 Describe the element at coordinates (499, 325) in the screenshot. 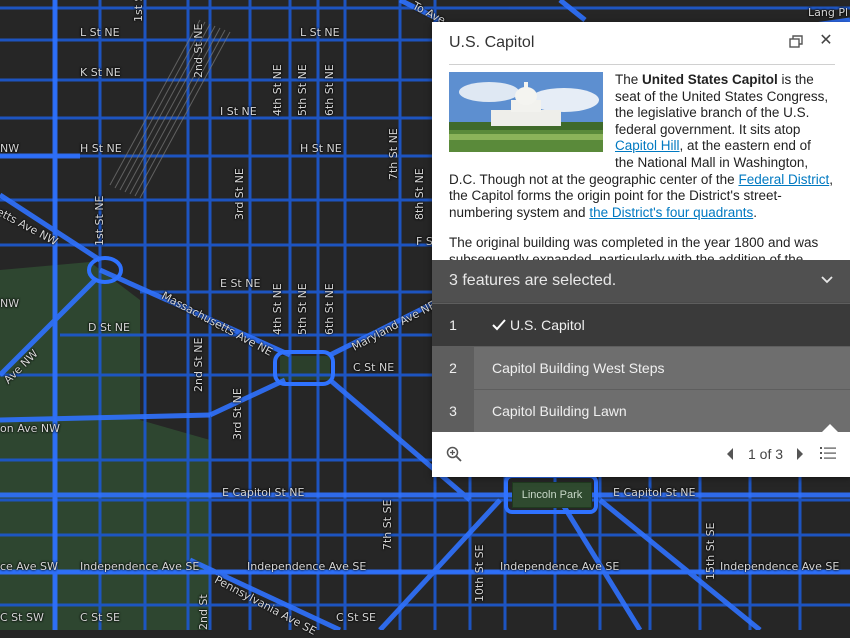

I see `checkmark-icon` at that location.